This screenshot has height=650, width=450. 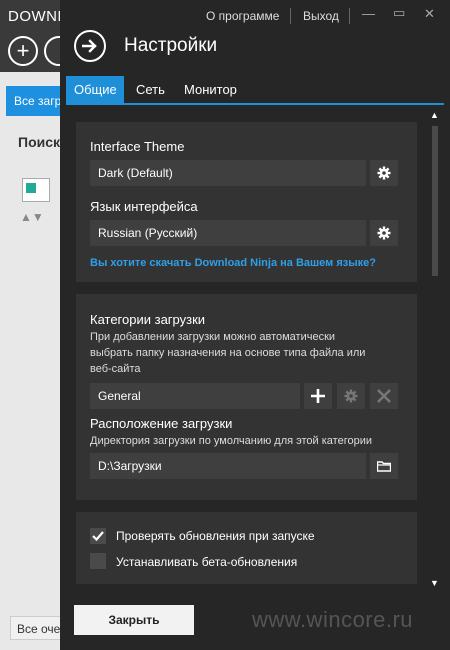 I want to click on background-thumbnail-icon, so click(x=36, y=190).